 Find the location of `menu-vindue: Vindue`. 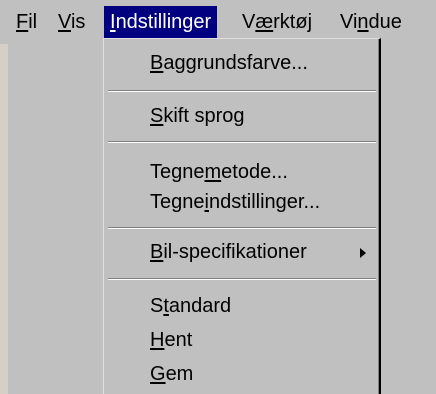

menu-vindue: Vindue is located at coordinates (371, 22).